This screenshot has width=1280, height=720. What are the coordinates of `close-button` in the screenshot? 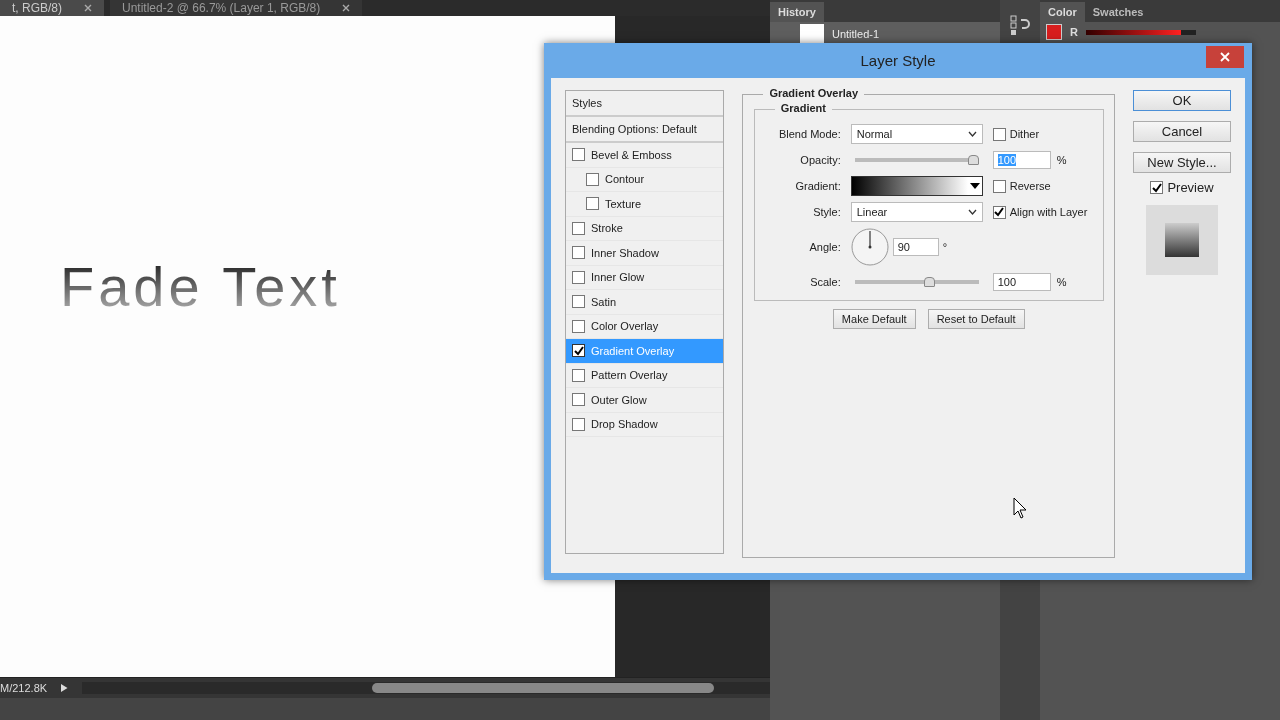 It's located at (1225, 57).